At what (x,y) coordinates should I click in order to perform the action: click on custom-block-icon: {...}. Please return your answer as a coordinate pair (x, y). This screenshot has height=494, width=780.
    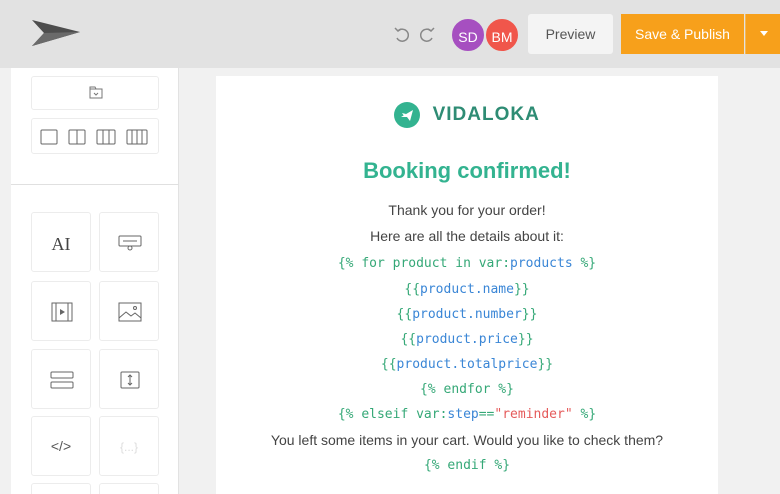
    Looking at the image, I should click on (129, 447).